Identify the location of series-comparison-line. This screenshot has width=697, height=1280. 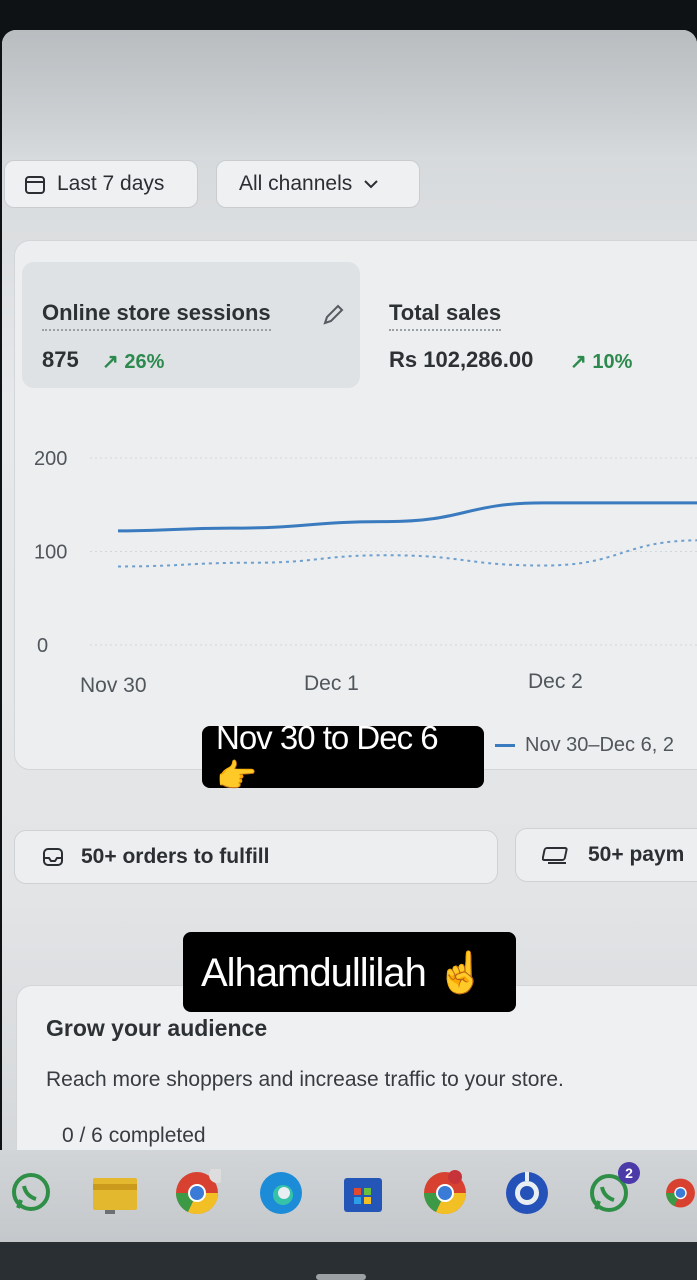
(407, 553).